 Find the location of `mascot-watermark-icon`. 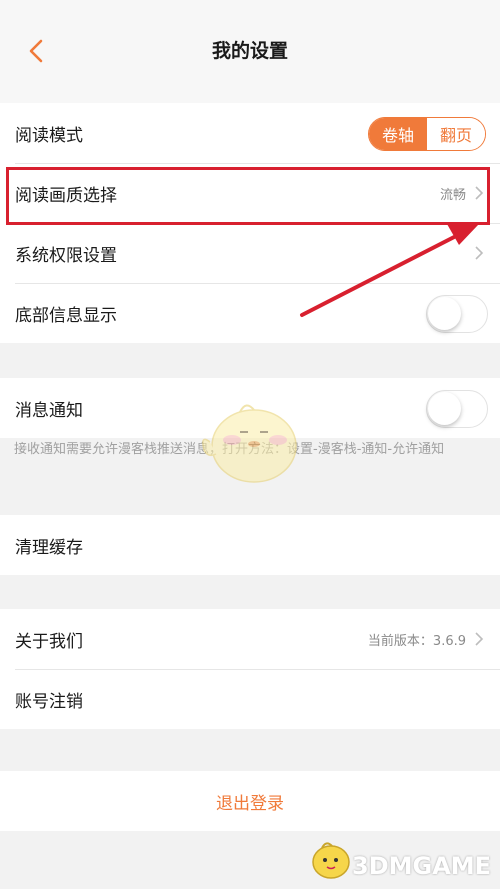

mascot-watermark-icon is located at coordinates (249, 443).